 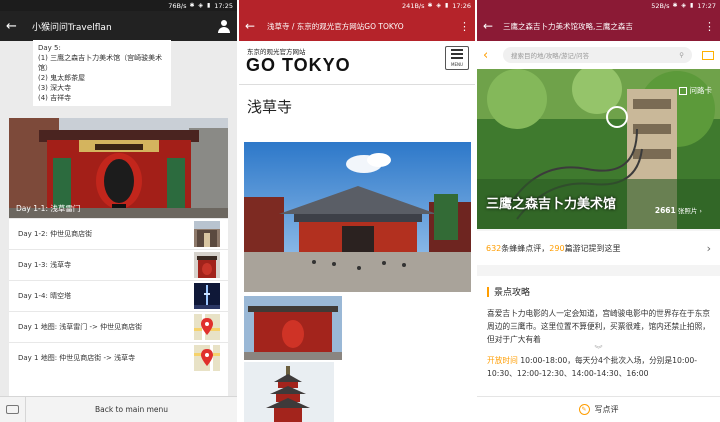 What do you see at coordinates (706, 5) in the screenshot?
I see `clock: 17:27` at bounding box center [706, 5].